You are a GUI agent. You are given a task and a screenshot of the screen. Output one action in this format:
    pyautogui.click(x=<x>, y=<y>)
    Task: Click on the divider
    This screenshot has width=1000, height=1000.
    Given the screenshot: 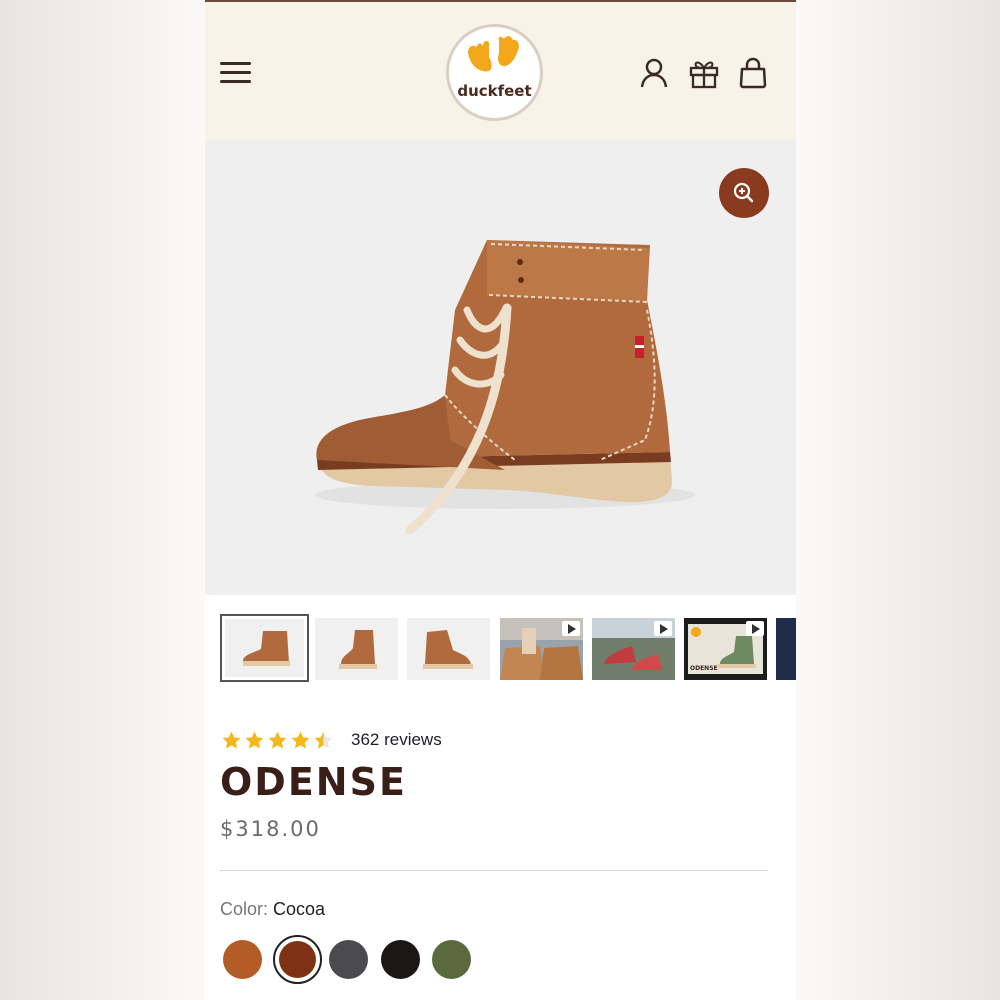 What is the action you would take?
    pyautogui.click(x=494, y=870)
    